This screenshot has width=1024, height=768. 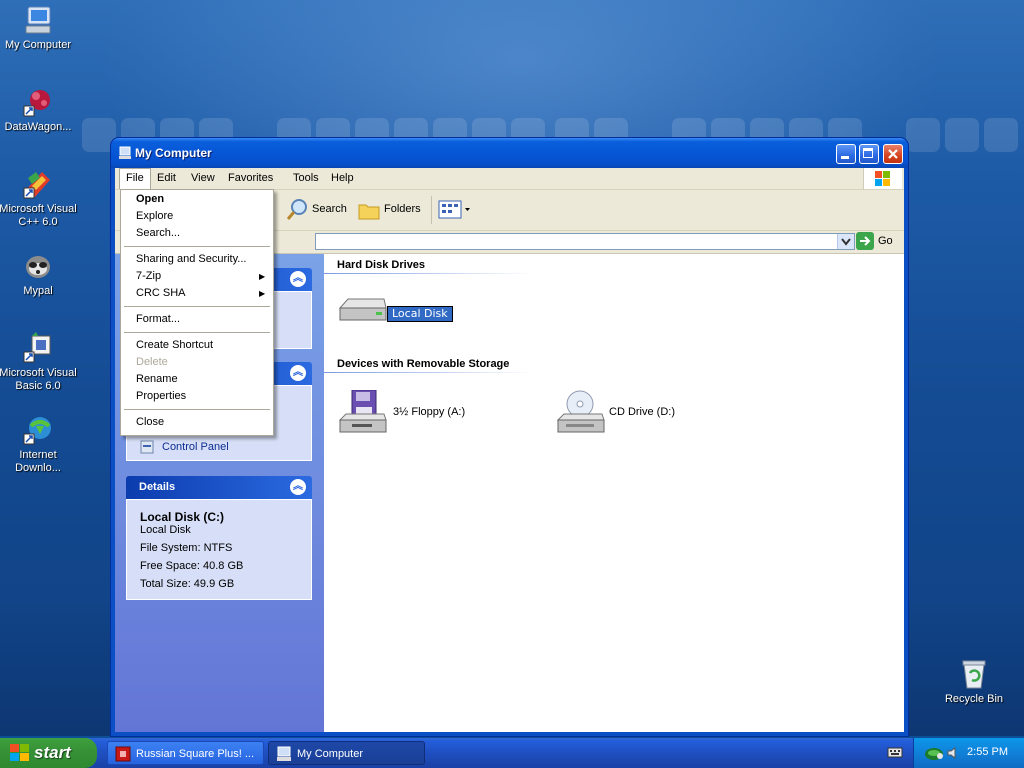 I want to click on maximize-button, so click(x=869, y=154).